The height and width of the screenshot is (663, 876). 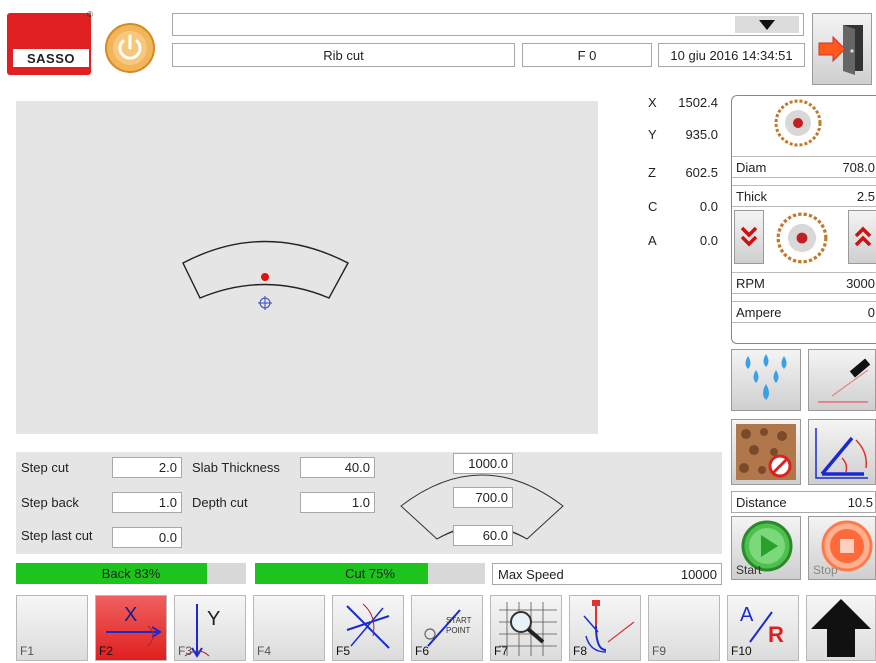 What do you see at coordinates (761, 502) in the screenshot?
I see `distance-label: Distance` at bounding box center [761, 502].